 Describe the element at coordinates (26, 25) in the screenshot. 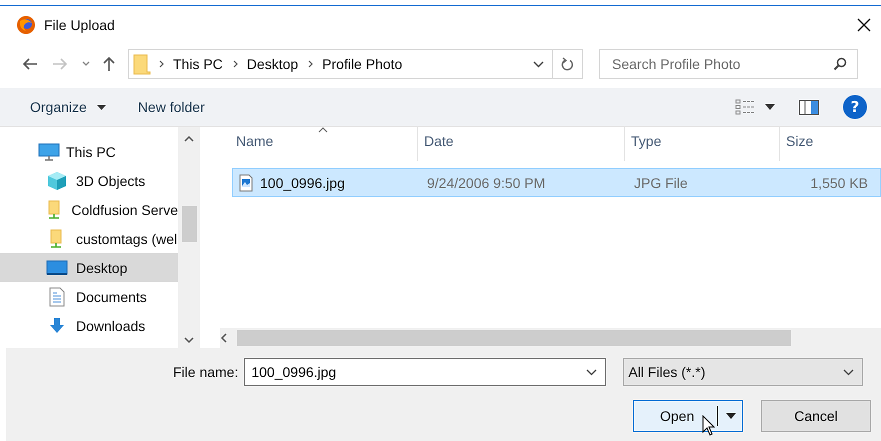

I see `app-icon` at that location.